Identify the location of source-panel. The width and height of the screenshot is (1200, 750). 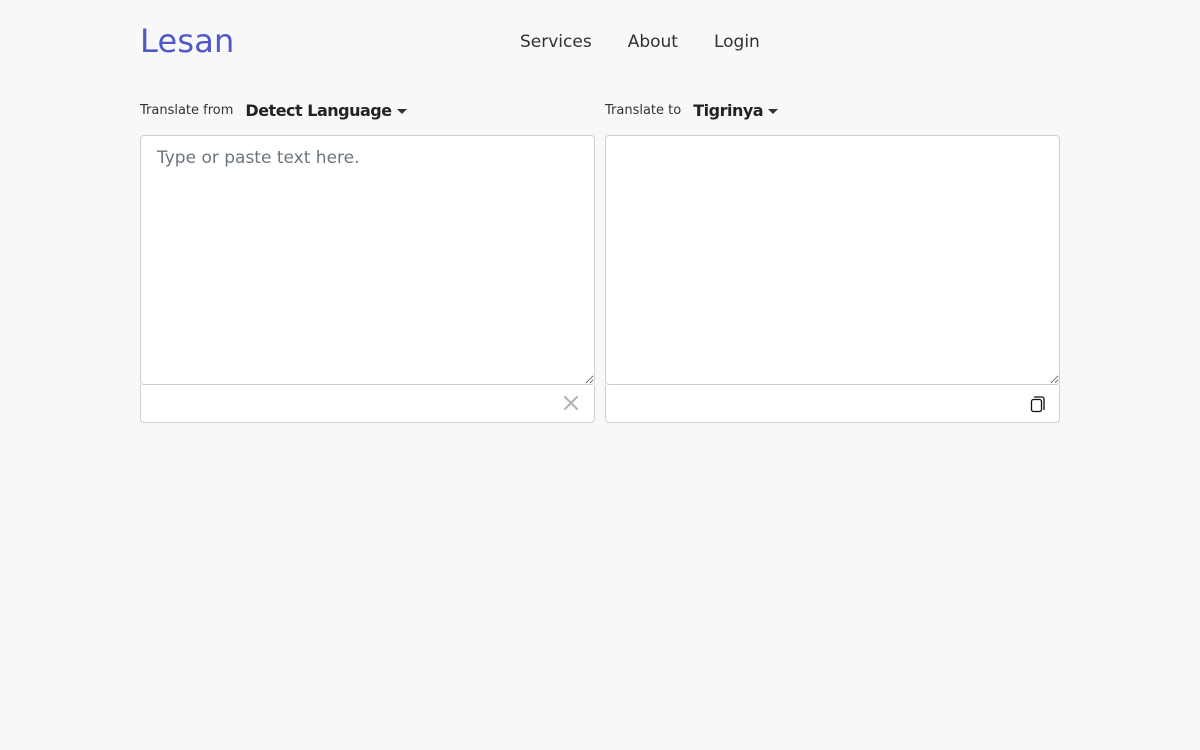
(367, 279).